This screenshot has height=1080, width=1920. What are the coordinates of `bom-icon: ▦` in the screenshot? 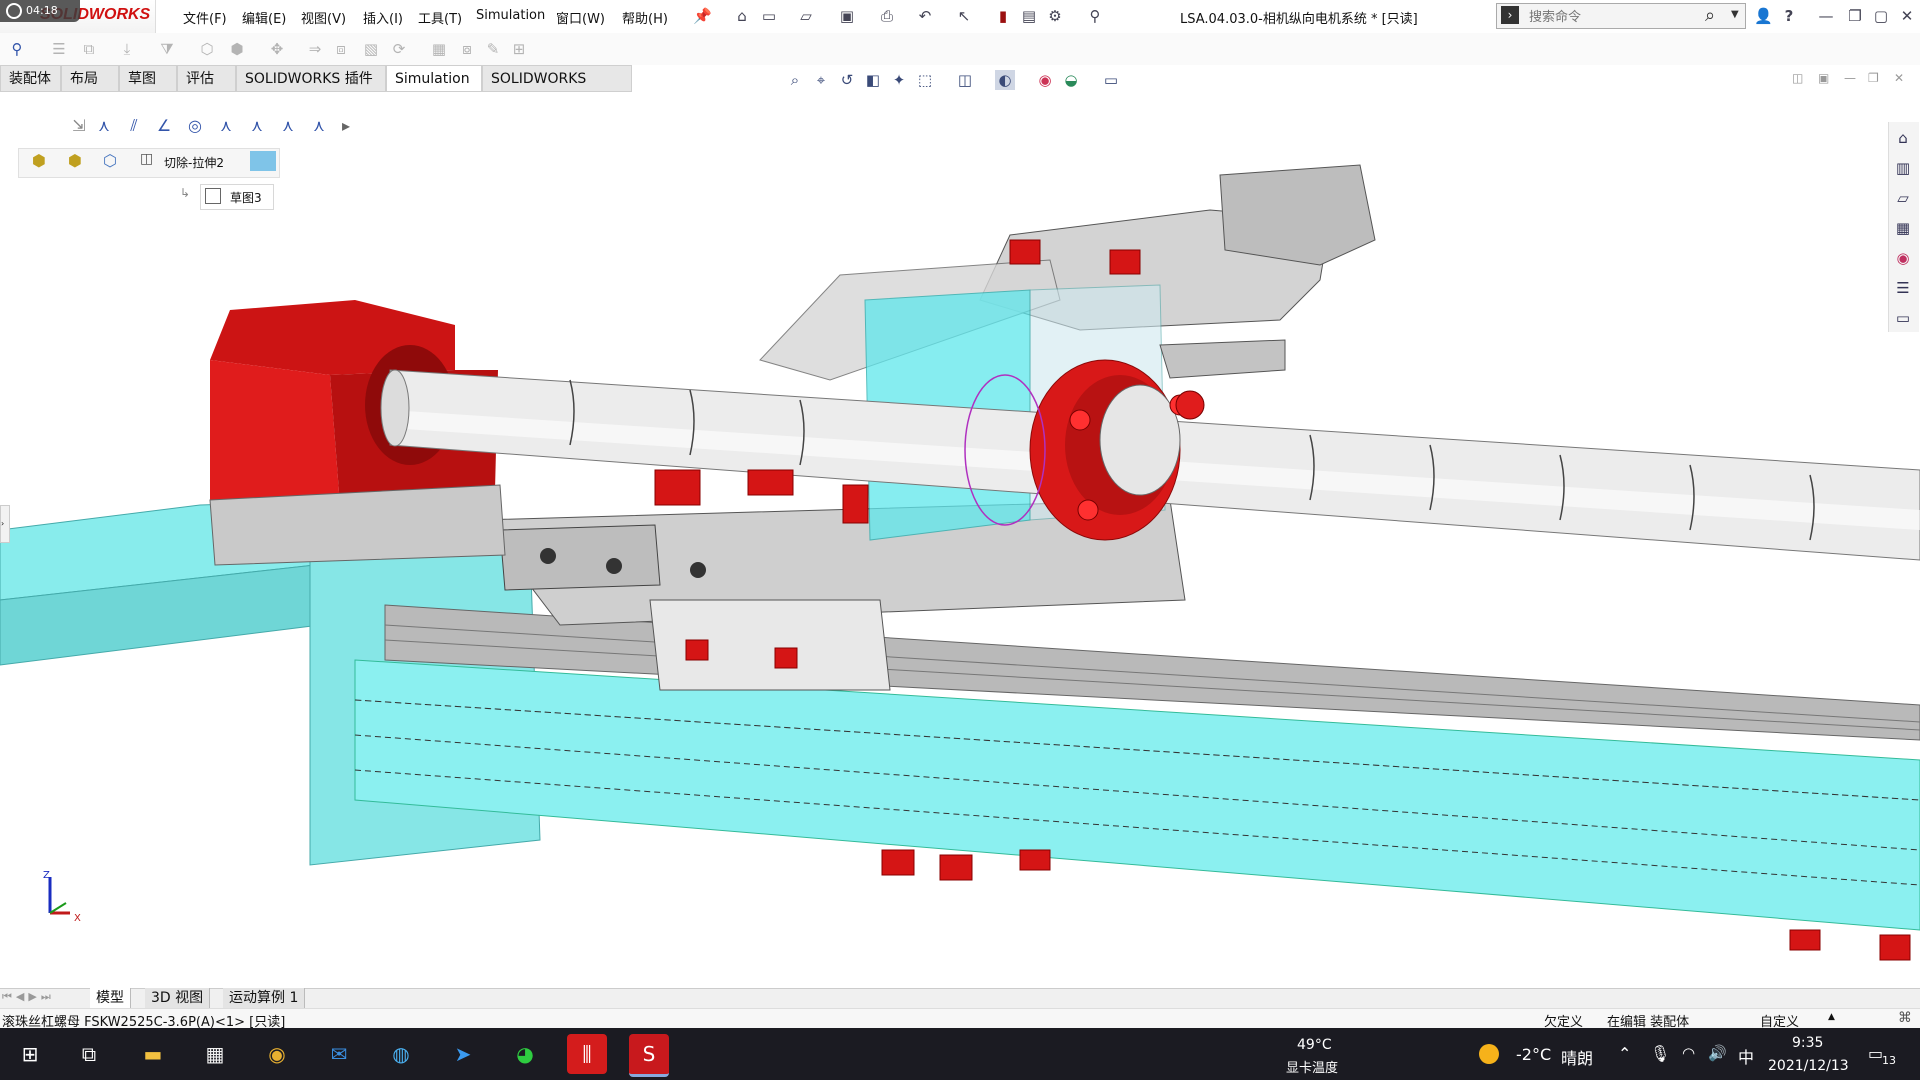 It's located at (439, 49).